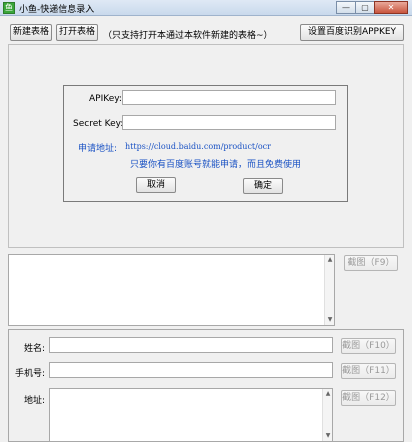 This screenshot has height=442, width=412. Describe the element at coordinates (368, 371) in the screenshot. I see `screenshot-f11-button: 截图（F11）` at that location.